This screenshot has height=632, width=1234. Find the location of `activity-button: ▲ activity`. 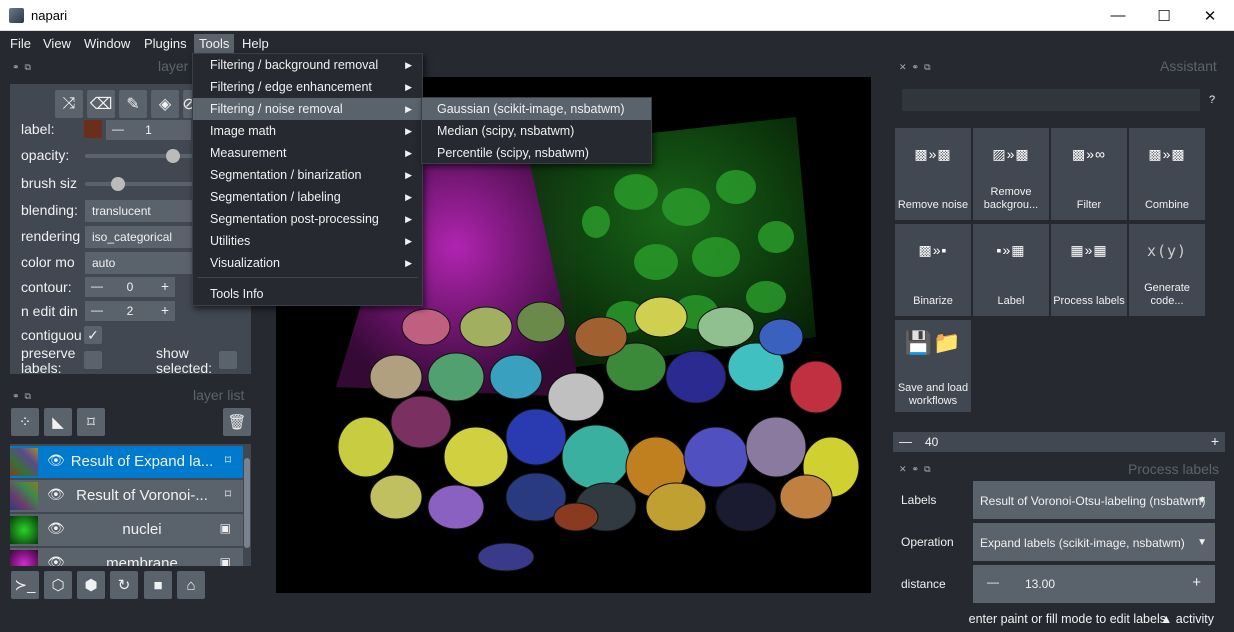

activity-button: ▲ activity is located at coordinates (1187, 619).